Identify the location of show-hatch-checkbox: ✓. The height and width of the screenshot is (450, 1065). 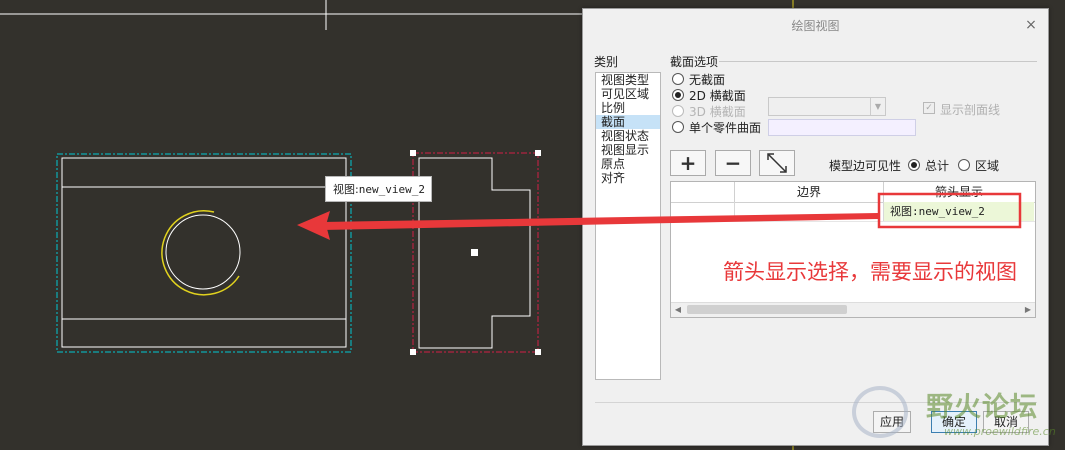
(929, 108).